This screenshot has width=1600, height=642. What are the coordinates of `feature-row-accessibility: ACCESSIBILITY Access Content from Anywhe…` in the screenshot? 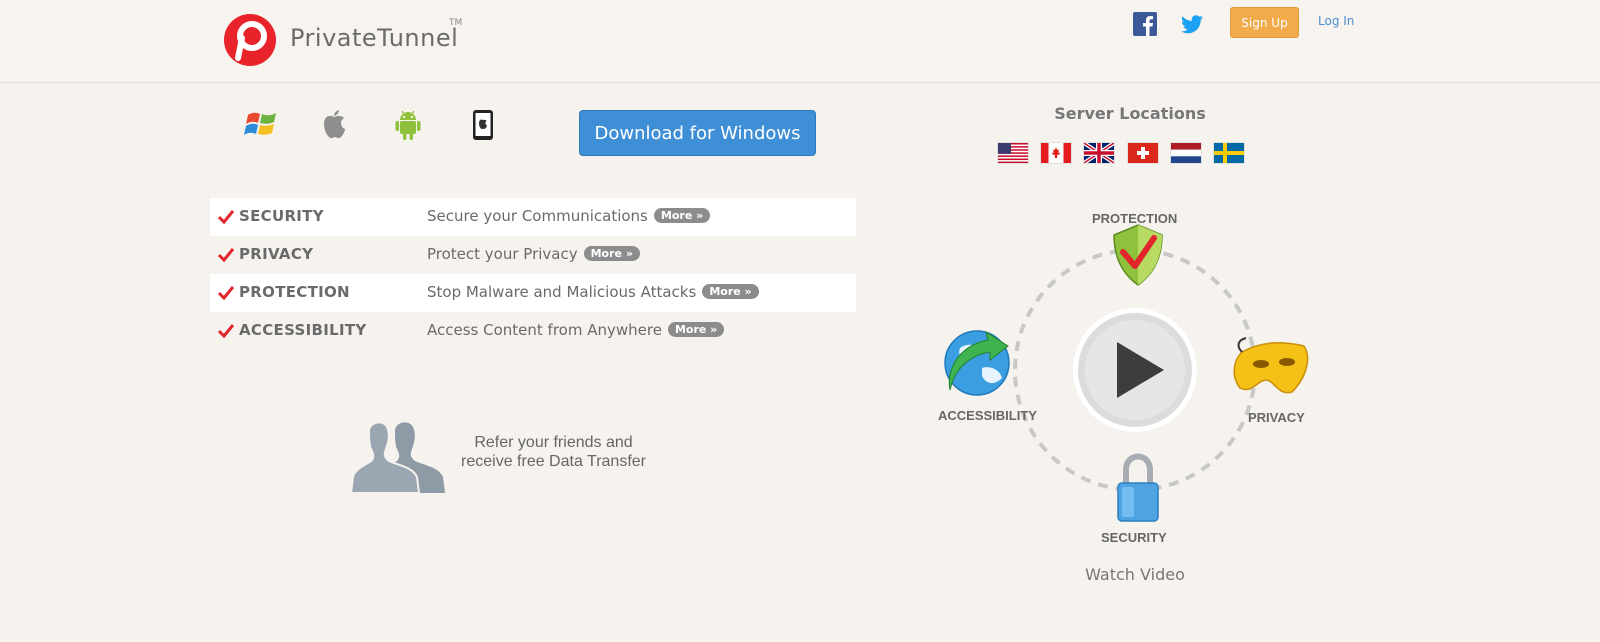 It's located at (533, 331).